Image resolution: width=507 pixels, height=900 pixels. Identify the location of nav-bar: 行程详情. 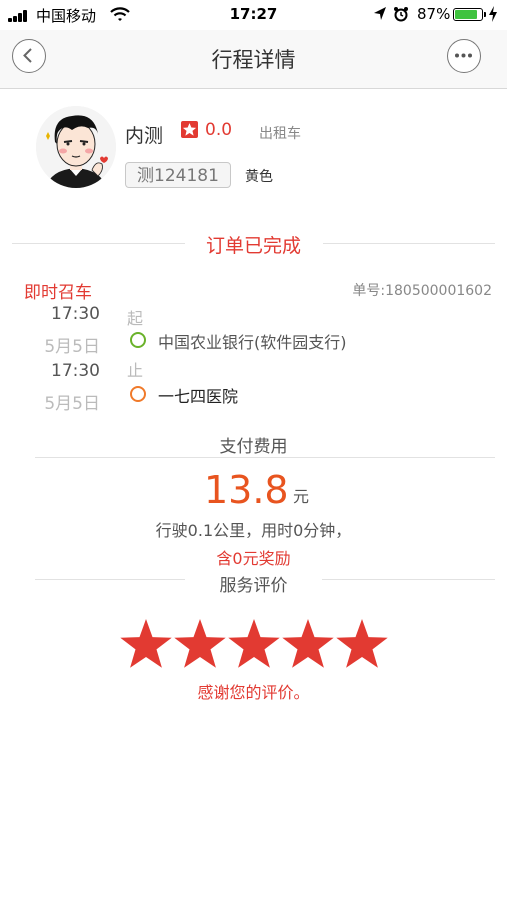
(253, 59).